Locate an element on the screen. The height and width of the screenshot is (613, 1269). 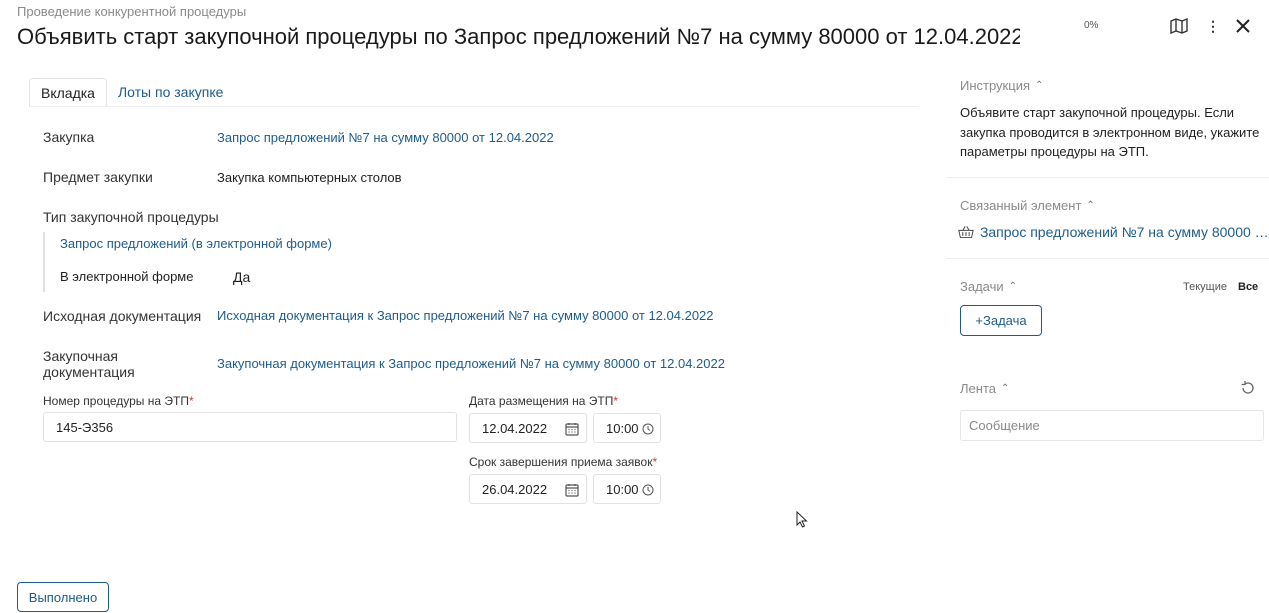
tasks-header: Задачи ⌃ is located at coordinates (988, 286).